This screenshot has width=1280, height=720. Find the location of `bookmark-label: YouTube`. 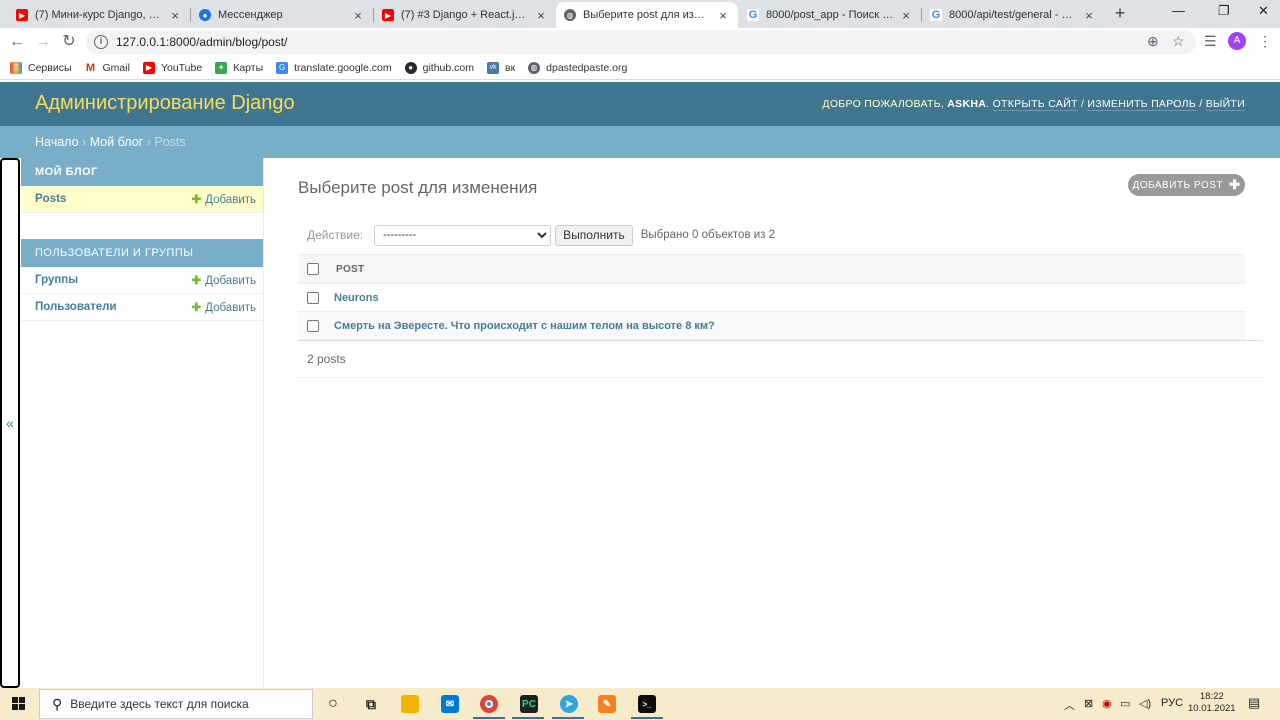

bookmark-label: YouTube is located at coordinates (181, 67).